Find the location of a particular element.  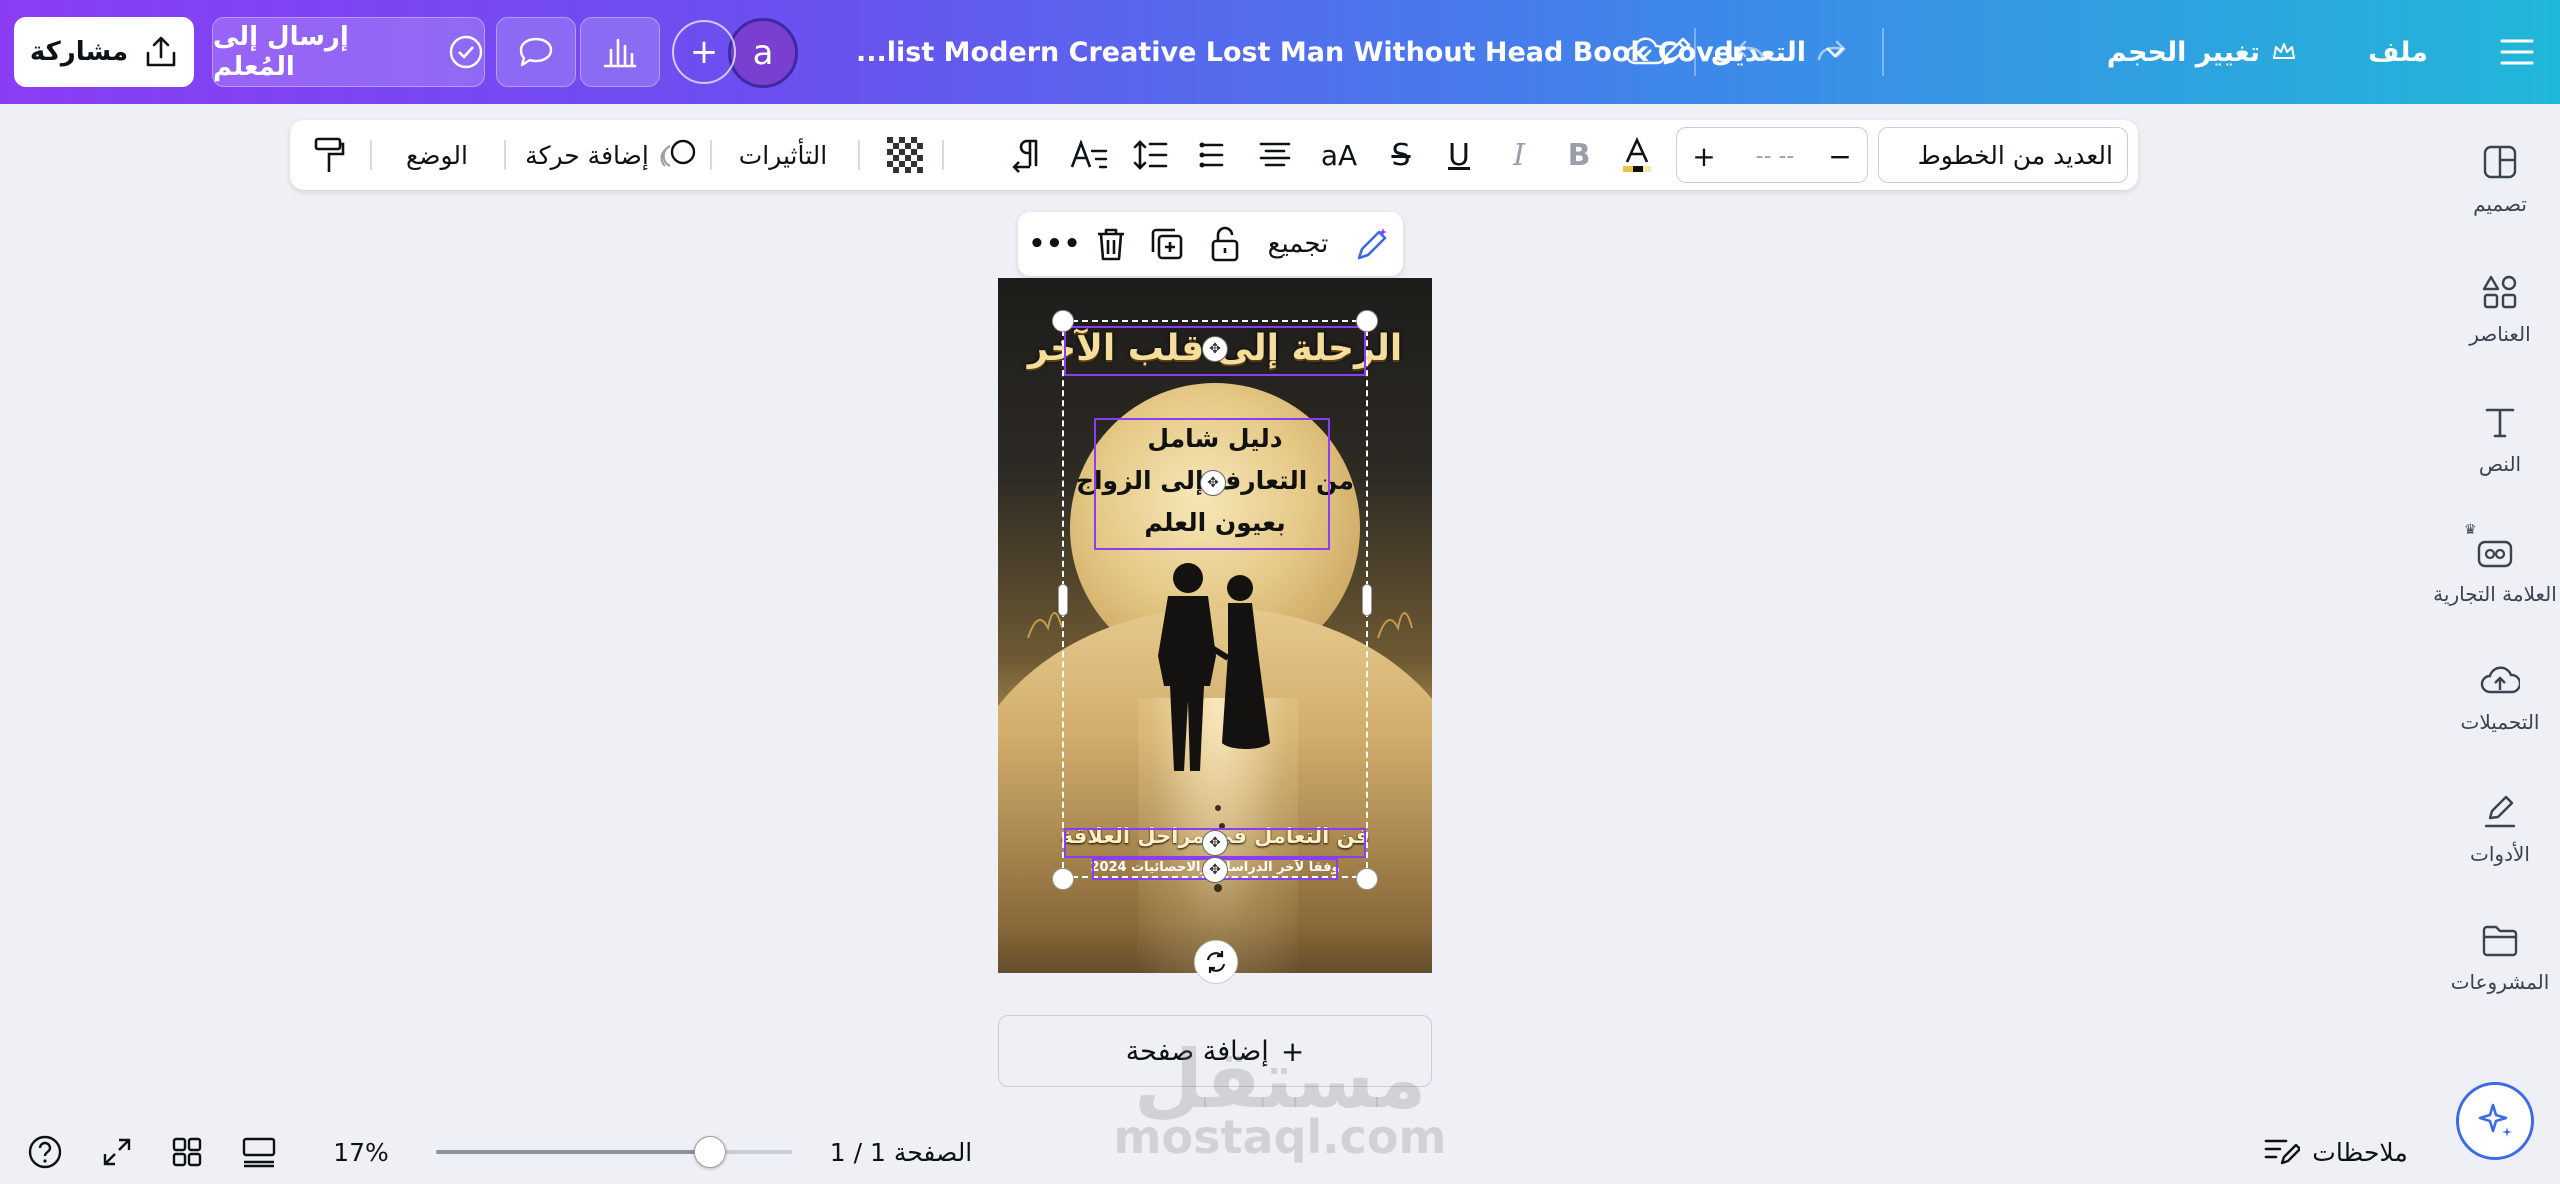

align-center-button is located at coordinates (1275, 155).